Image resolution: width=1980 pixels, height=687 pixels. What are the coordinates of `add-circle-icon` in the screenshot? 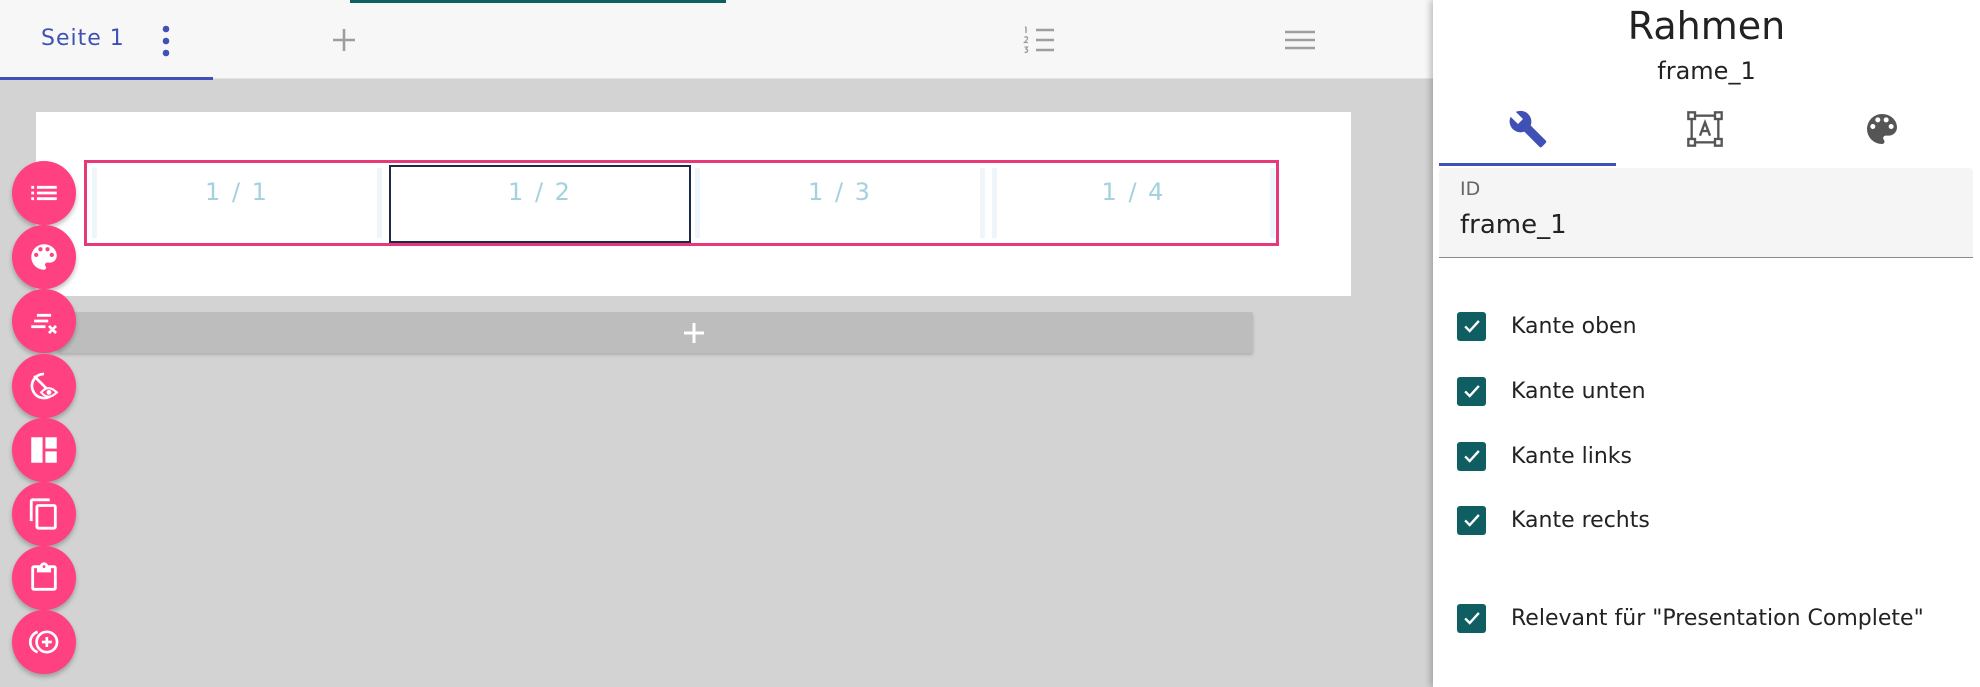 It's located at (43, 642).